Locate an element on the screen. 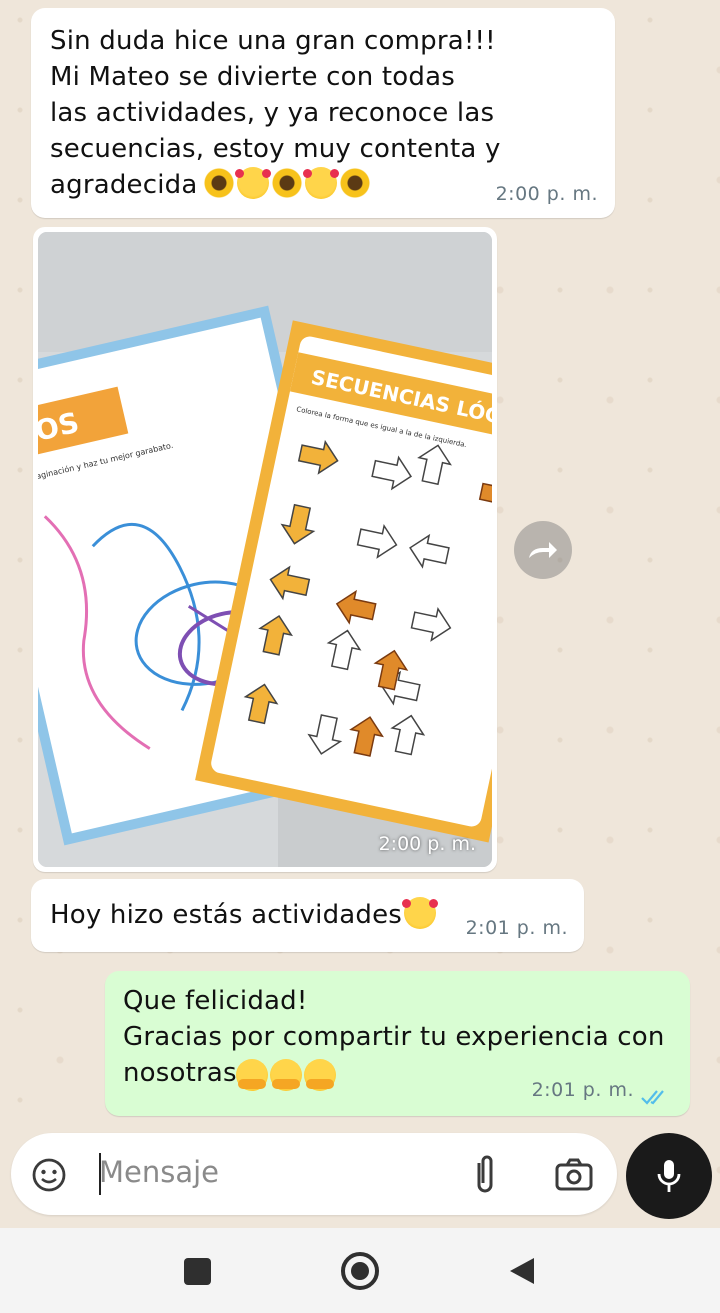 The height and width of the screenshot is (1313, 720). system-navbar is located at coordinates (360, 1270).